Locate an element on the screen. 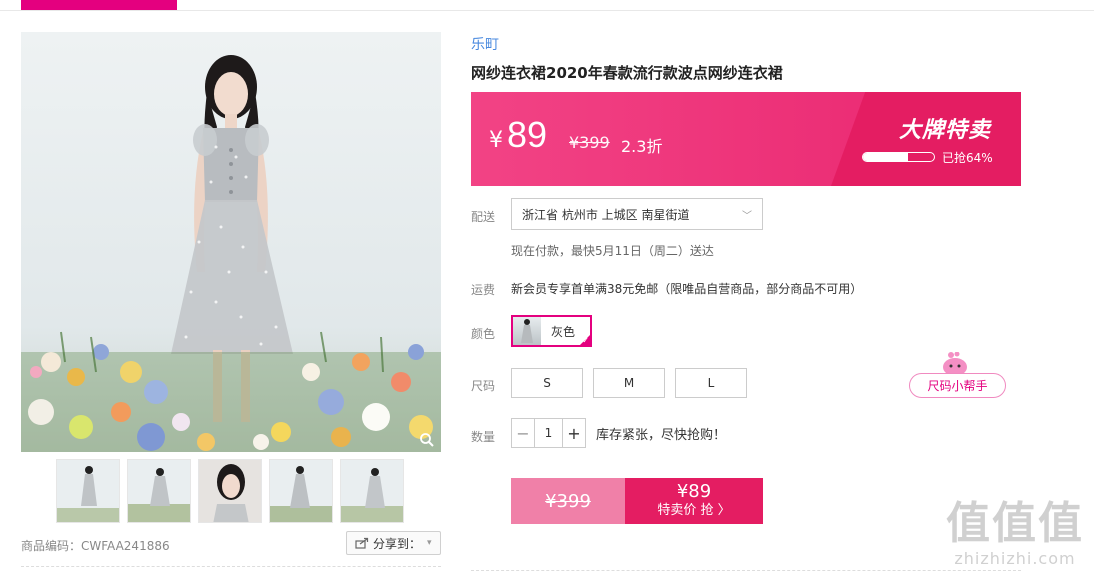  color-option-label: 灰色 is located at coordinates (563, 331).